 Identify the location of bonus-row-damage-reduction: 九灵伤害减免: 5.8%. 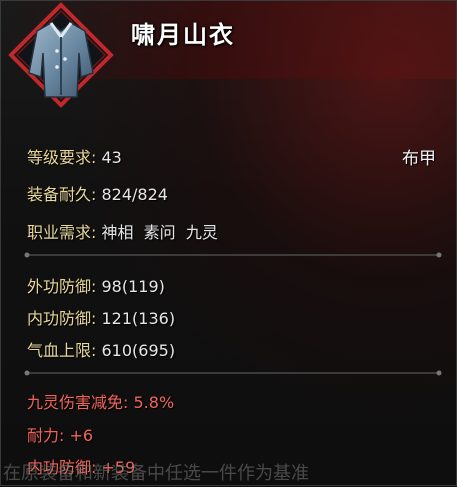
(100, 401).